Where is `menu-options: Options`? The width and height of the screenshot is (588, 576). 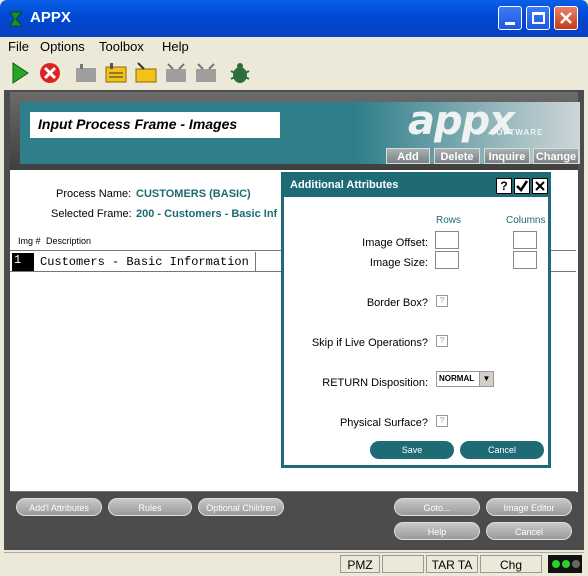
menu-options: Options is located at coordinates (62, 46).